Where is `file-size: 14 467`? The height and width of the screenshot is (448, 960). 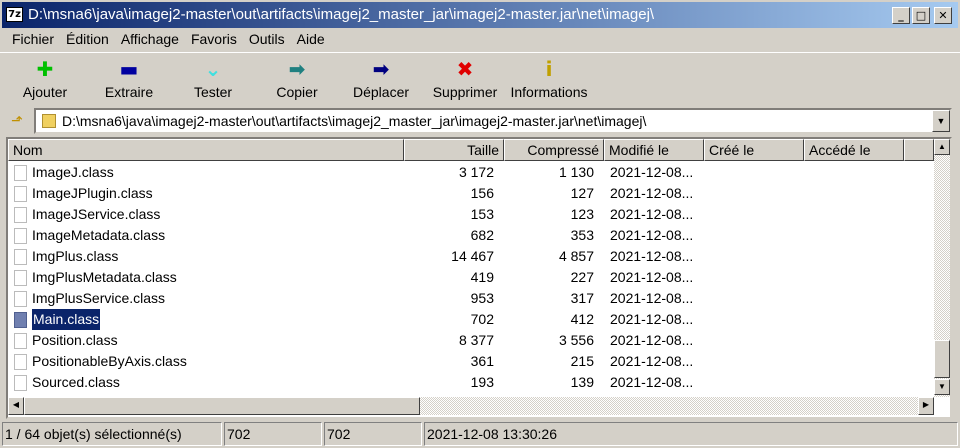 file-size: 14 467 is located at coordinates (472, 256).